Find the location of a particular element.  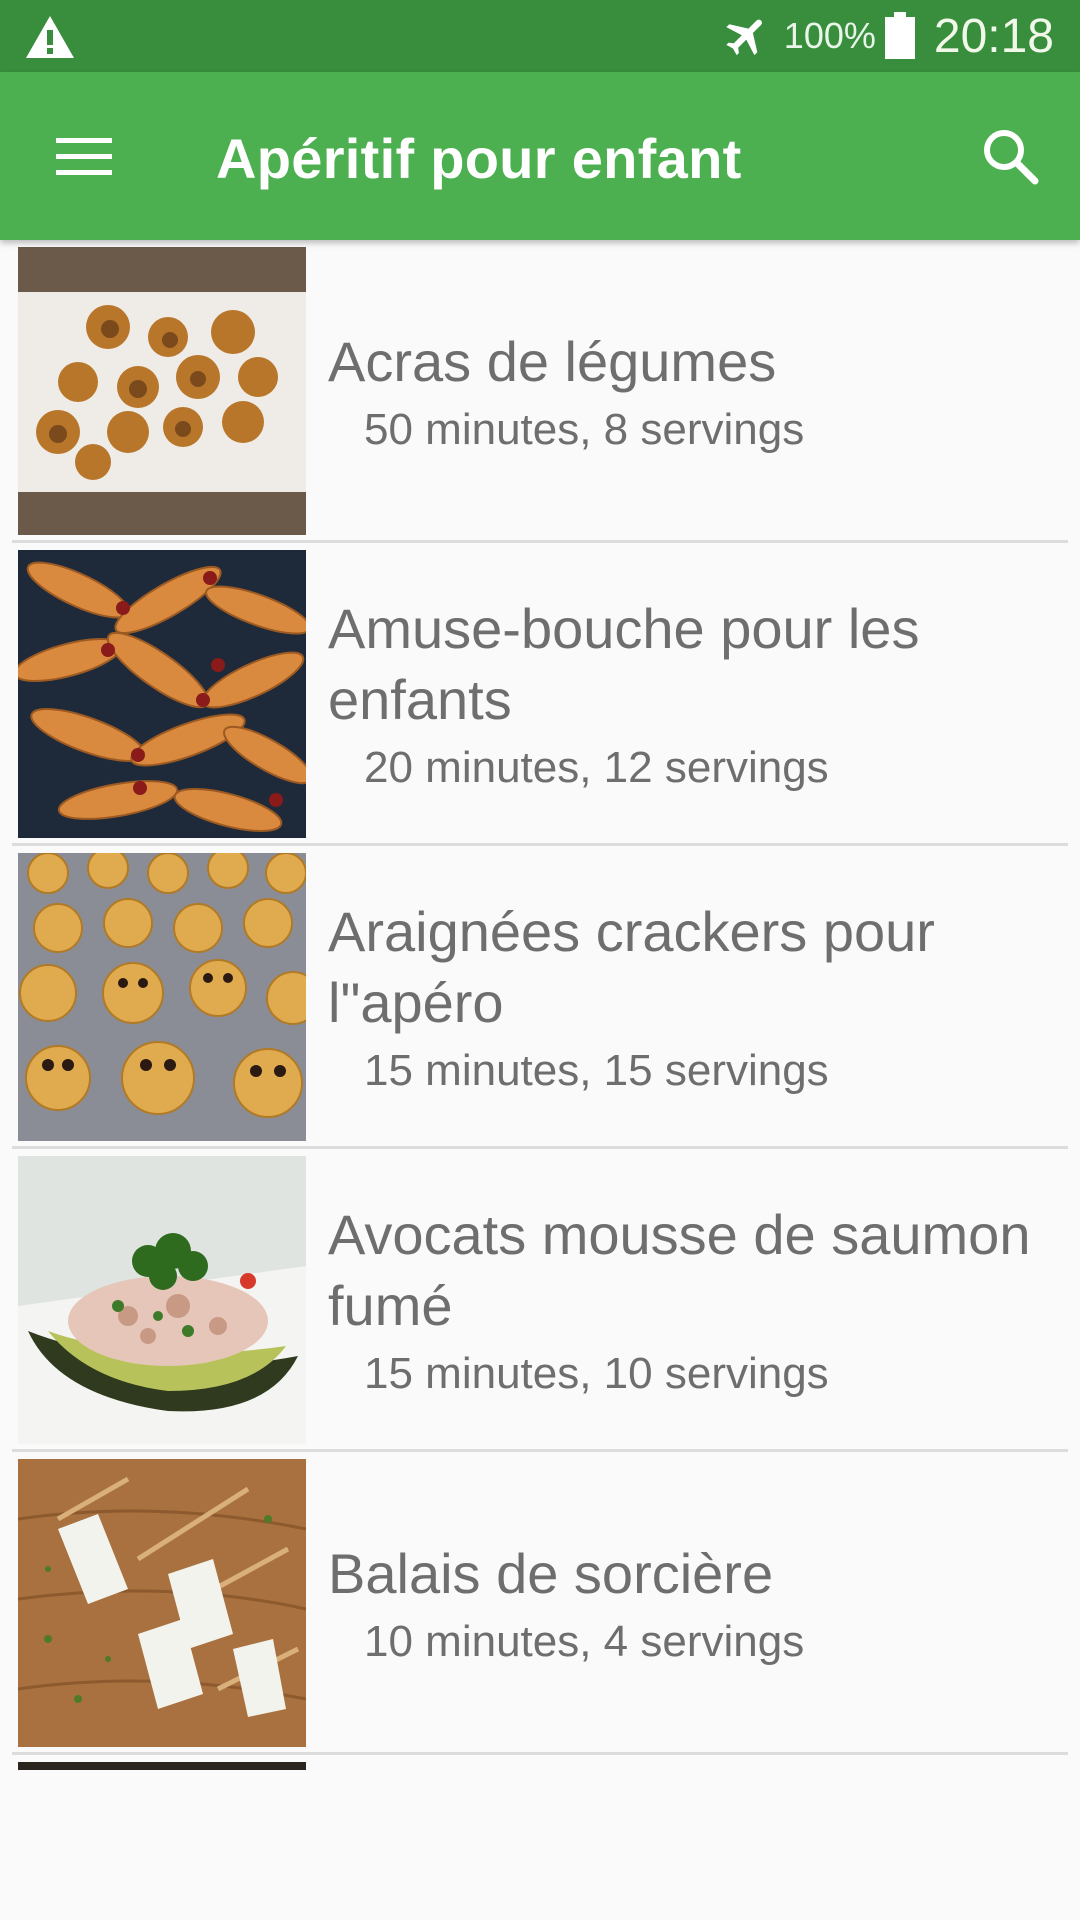

status-time: 20:18 is located at coordinates (993, 36).